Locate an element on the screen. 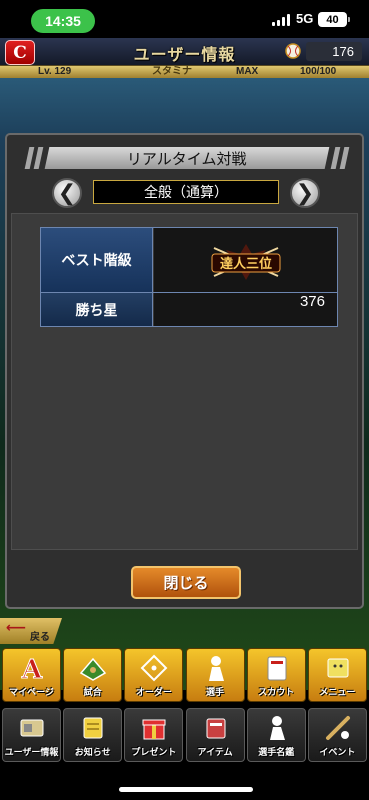  nav-label: お知らせ is located at coordinates (92, 753).